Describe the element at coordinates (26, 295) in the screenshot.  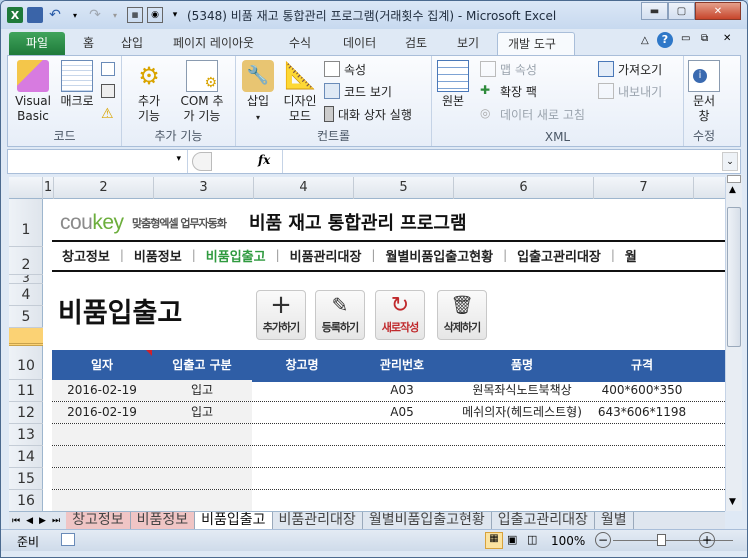
I see `row-header: 4` at that location.